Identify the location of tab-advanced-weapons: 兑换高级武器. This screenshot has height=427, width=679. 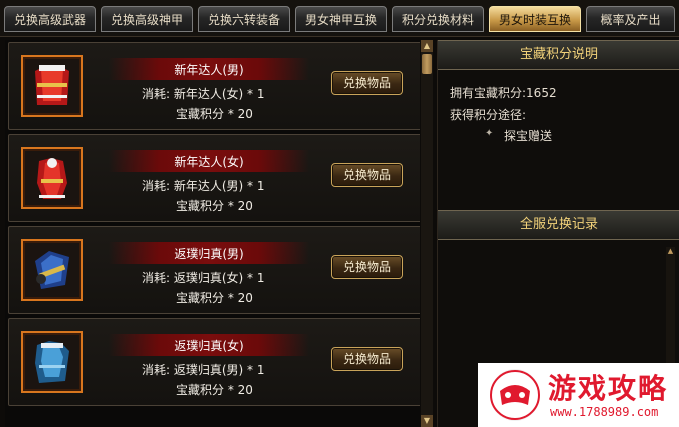
(50, 19).